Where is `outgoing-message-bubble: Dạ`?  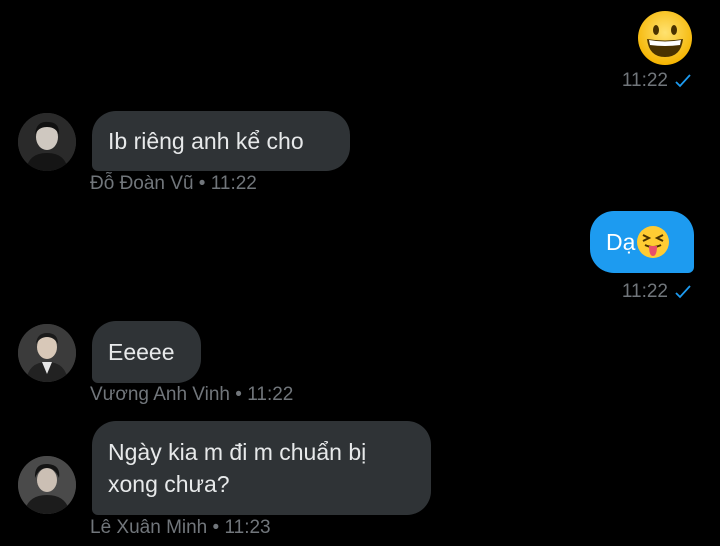
outgoing-message-bubble: Dạ is located at coordinates (642, 242).